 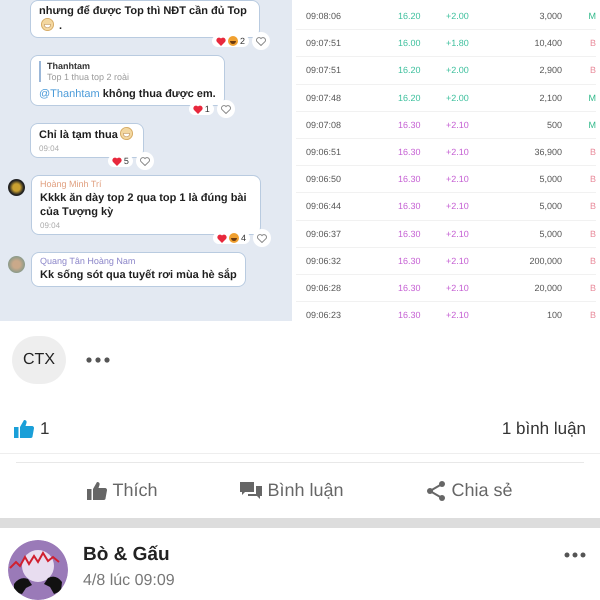 I want to click on comment-button: Bình luận, so click(x=292, y=491).